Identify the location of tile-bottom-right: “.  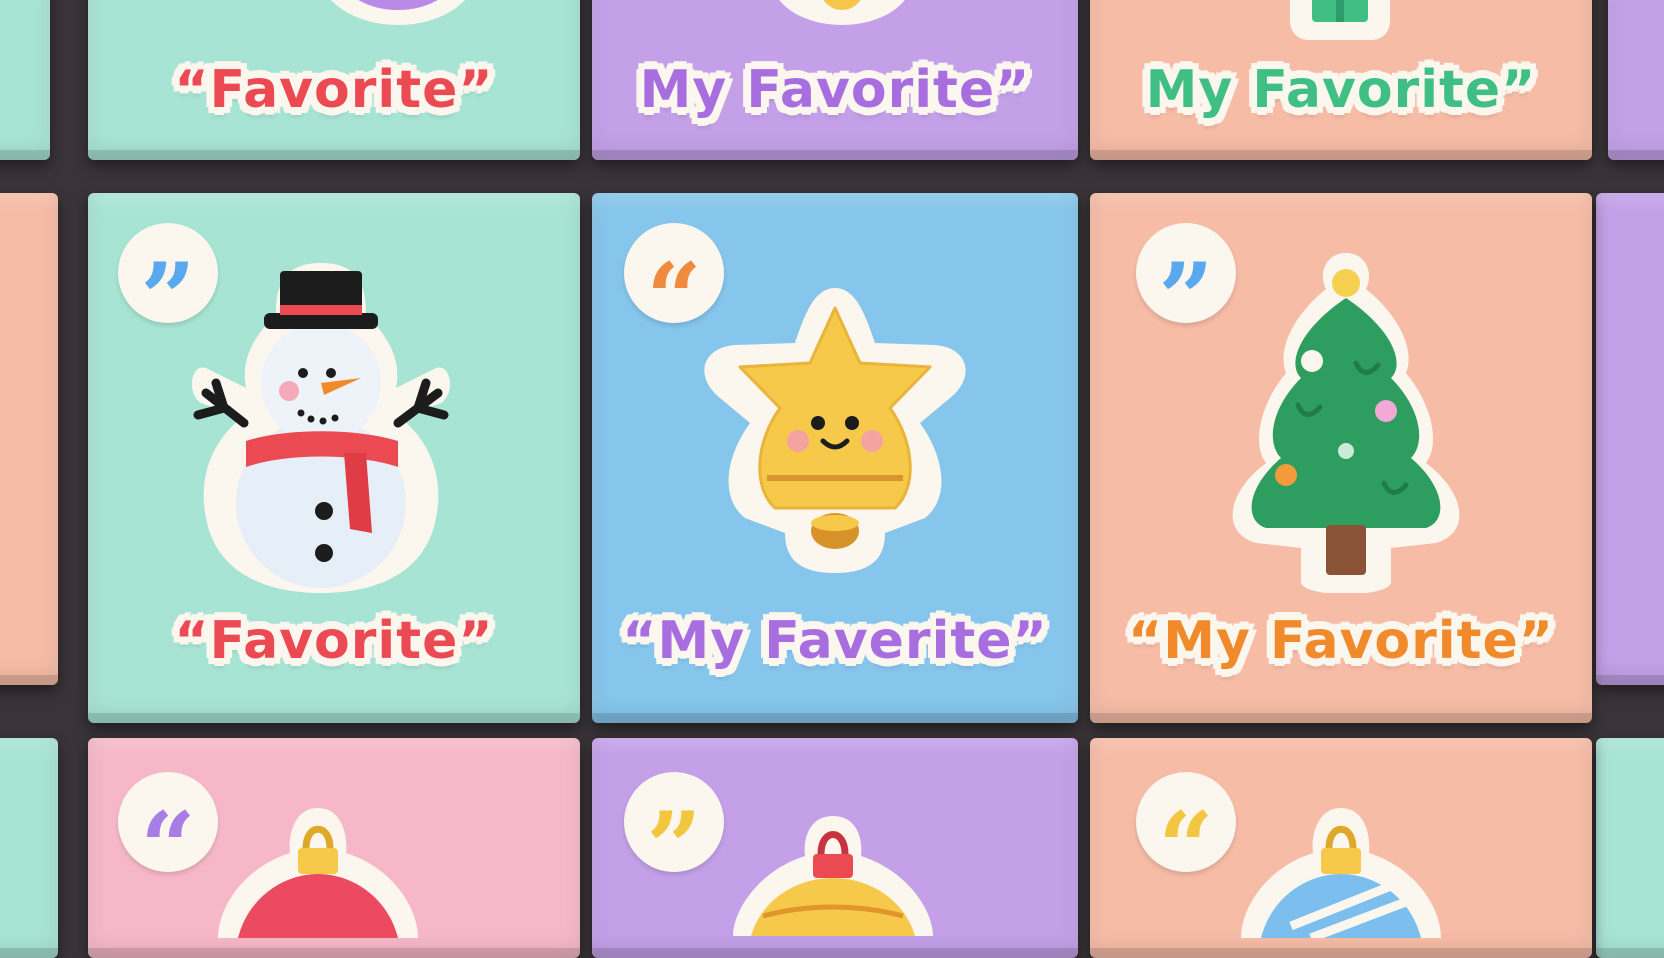
(1341, 848).